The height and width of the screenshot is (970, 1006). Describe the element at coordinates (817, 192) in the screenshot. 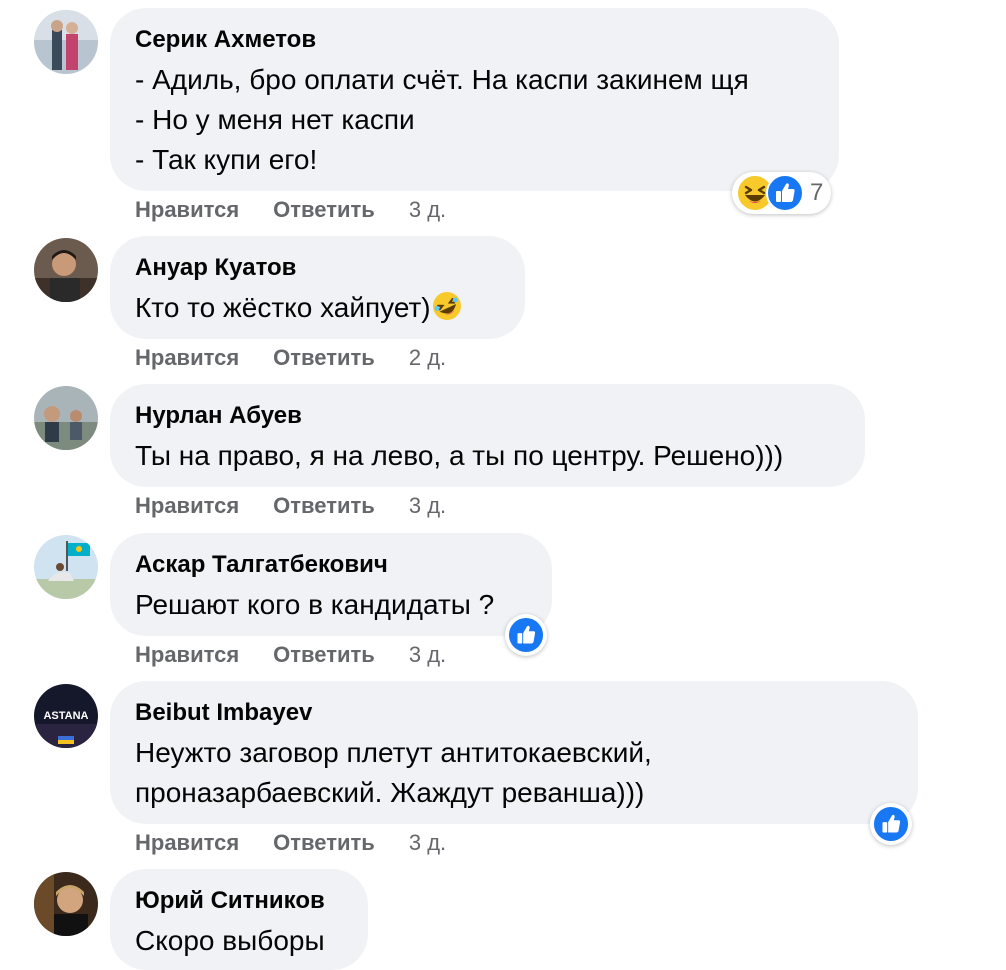

I see `reaction-count: 7` at that location.